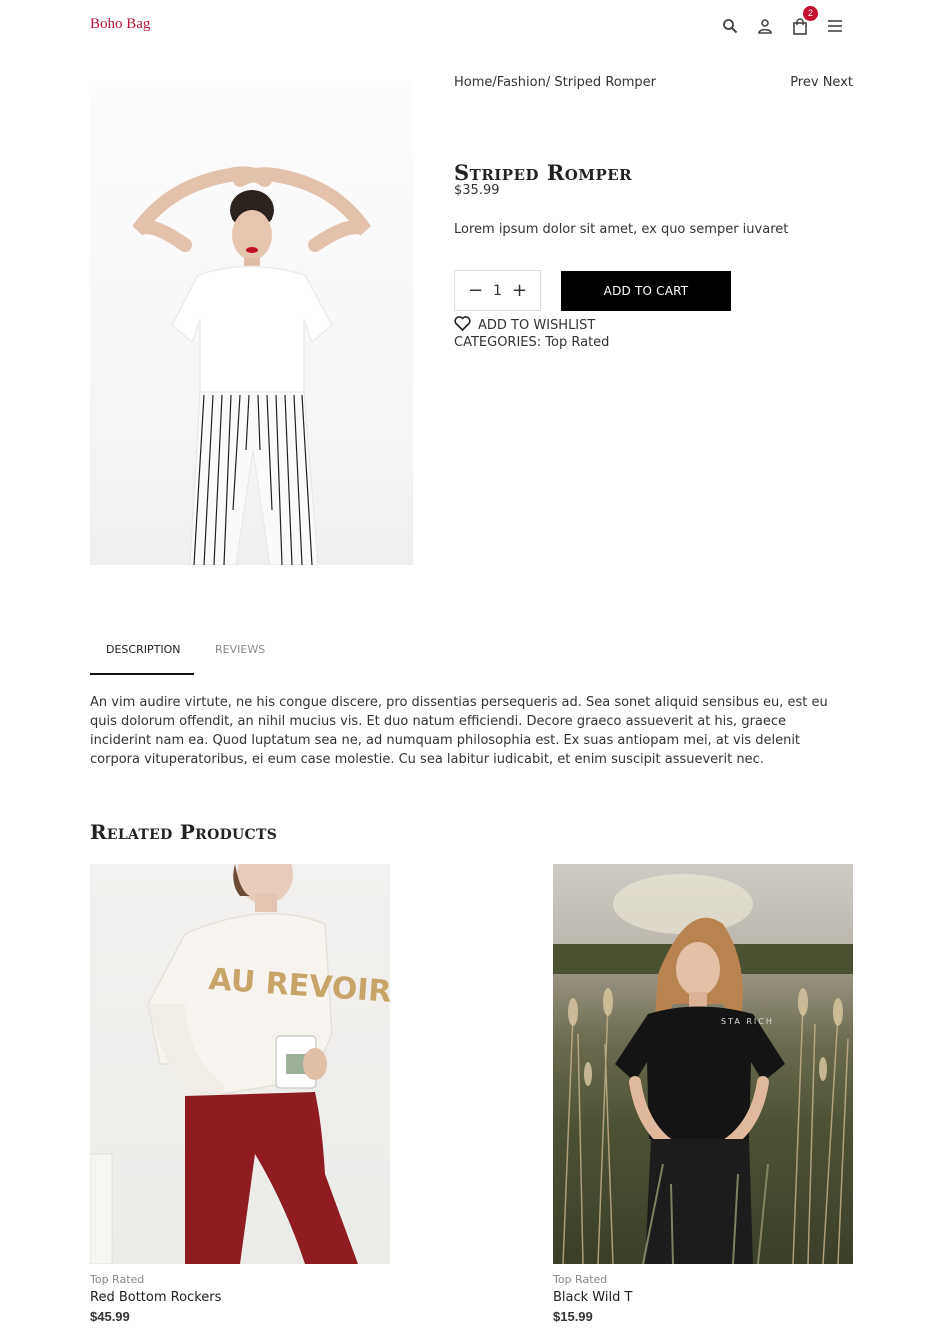 This screenshot has width=928, height=1343. What do you see at coordinates (537, 325) in the screenshot?
I see `wishlist-label: ADD TO WISHLIST` at bounding box center [537, 325].